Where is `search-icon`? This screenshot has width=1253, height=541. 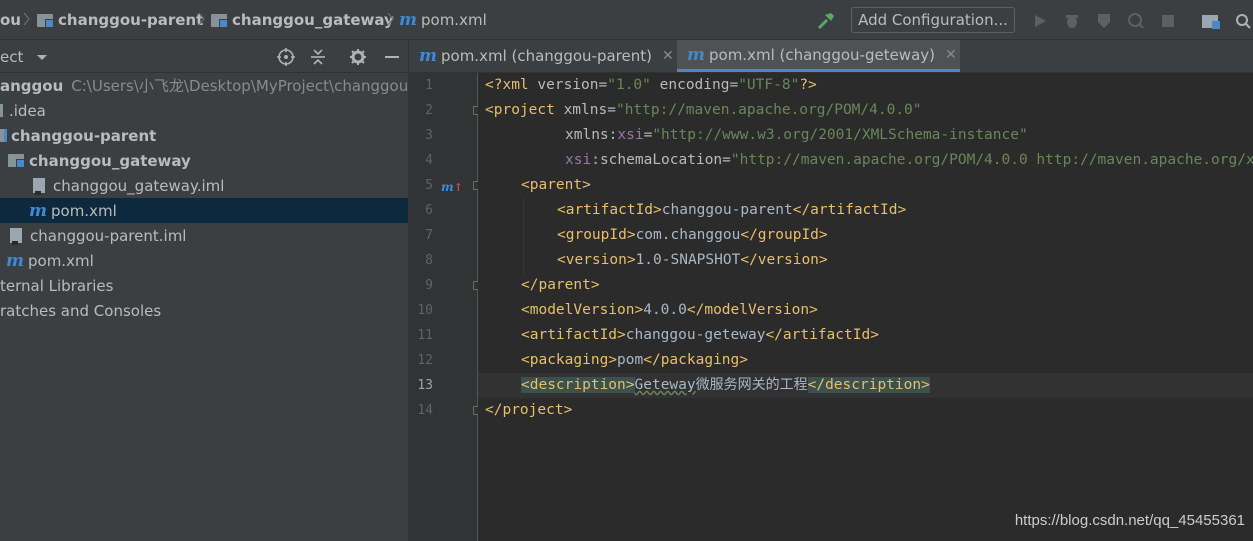
search-icon is located at coordinates (1241, 21).